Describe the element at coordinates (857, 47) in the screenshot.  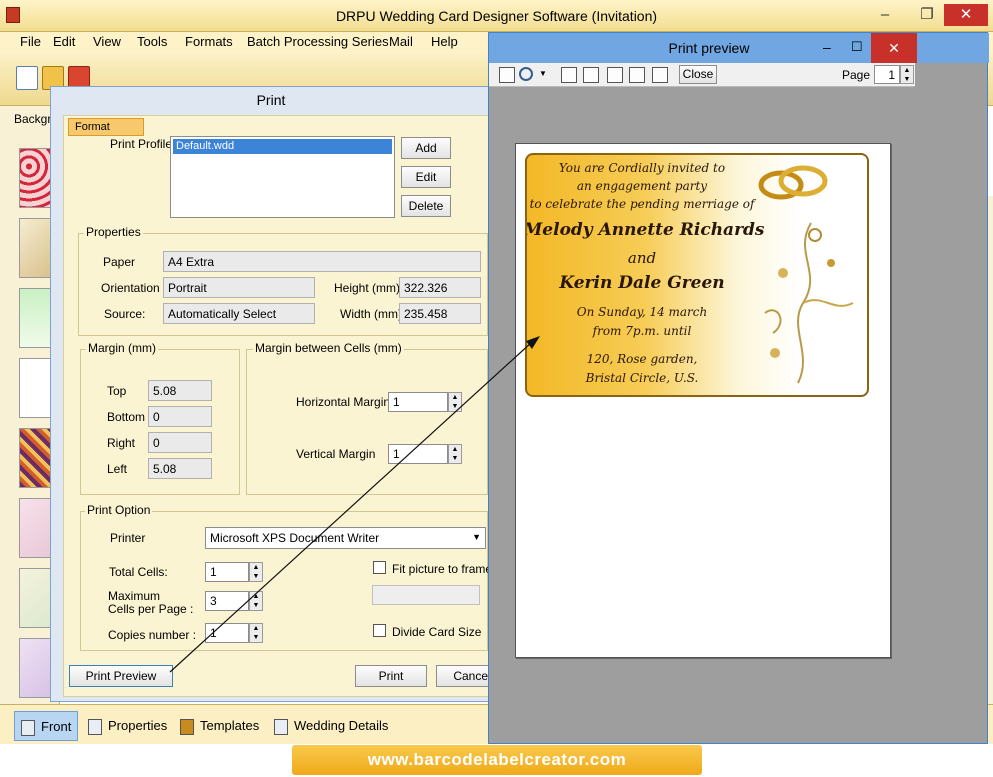
I see `preview-maximize-button: ☐` at that location.